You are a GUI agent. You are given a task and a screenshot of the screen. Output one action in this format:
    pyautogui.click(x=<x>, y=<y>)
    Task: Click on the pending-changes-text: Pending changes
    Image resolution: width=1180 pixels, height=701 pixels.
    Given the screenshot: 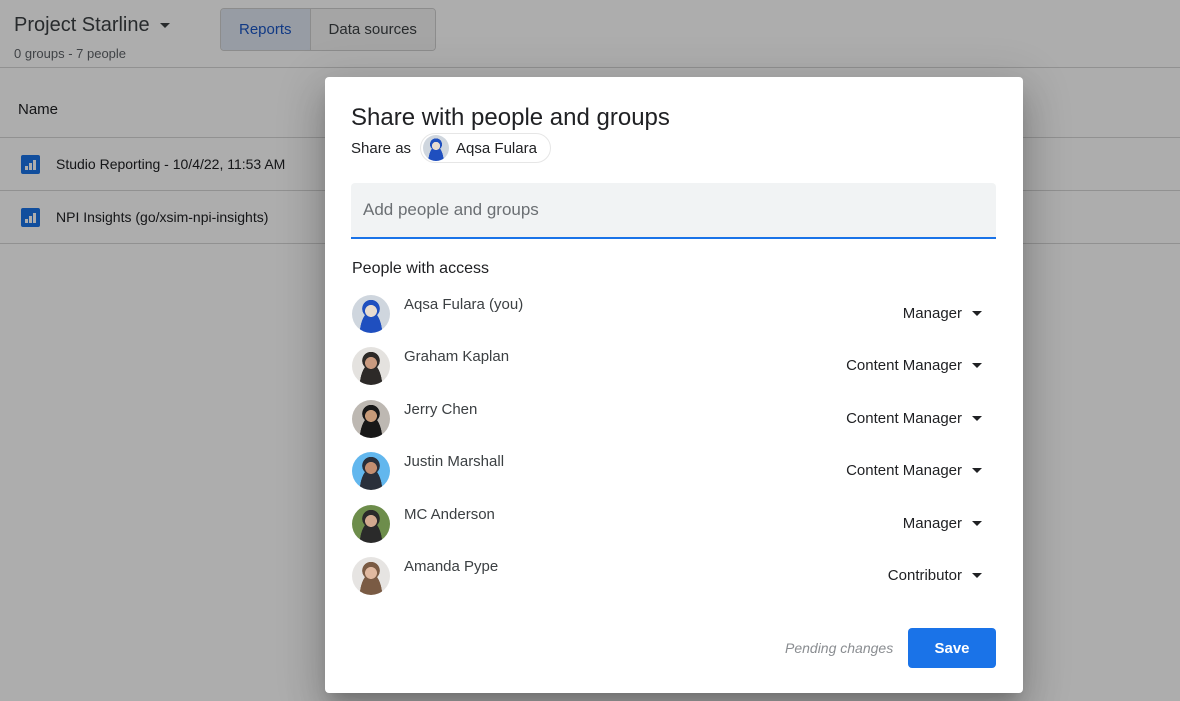 What is the action you would take?
    pyautogui.click(x=839, y=648)
    